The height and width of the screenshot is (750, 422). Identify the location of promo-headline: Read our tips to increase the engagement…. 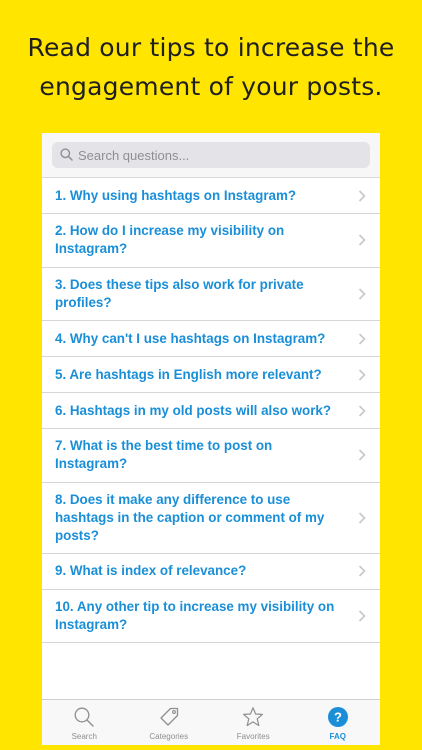
(211, 67).